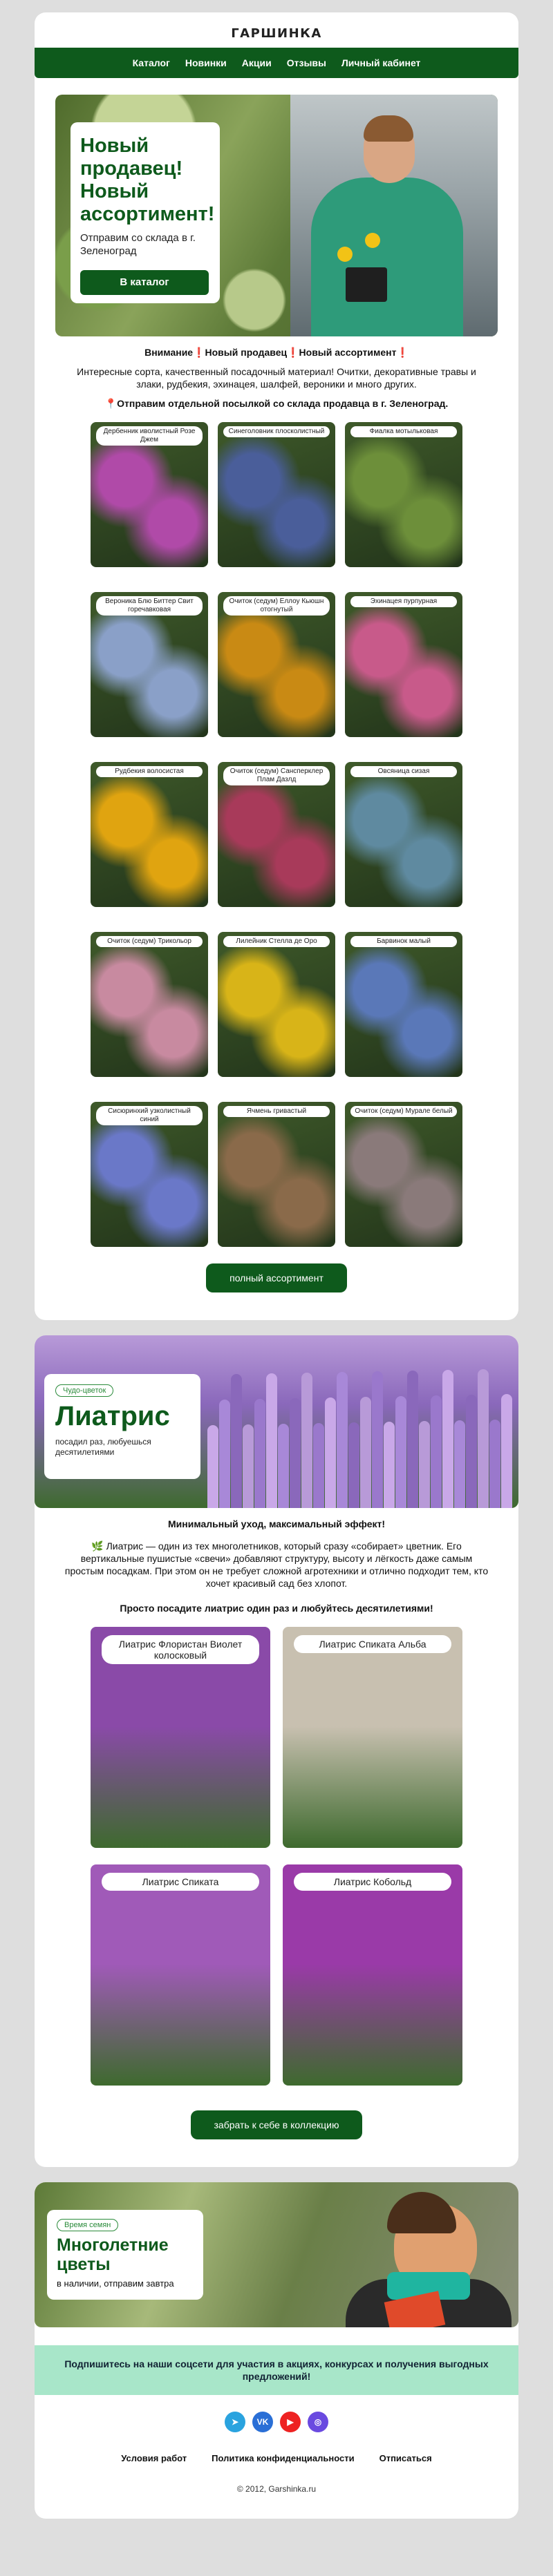 Image resolution: width=553 pixels, height=2576 pixels. I want to click on liatris-cta-wrap: забрать к себе в коллекцию, so click(276, 2126).